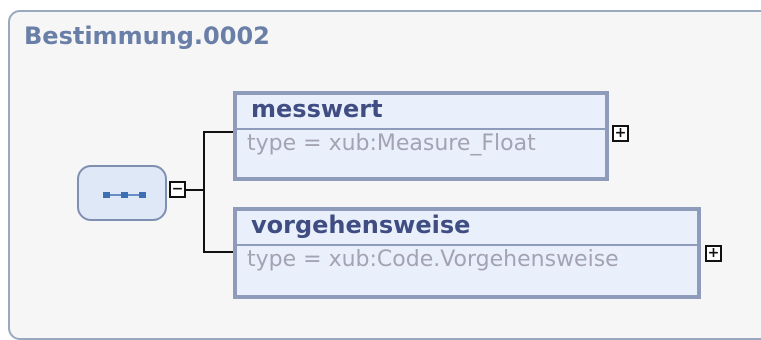 The width and height of the screenshot is (761, 340). Describe the element at coordinates (713, 253) in the screenshot. I see `expand-toggle-vorgehensweise: +` at that location.